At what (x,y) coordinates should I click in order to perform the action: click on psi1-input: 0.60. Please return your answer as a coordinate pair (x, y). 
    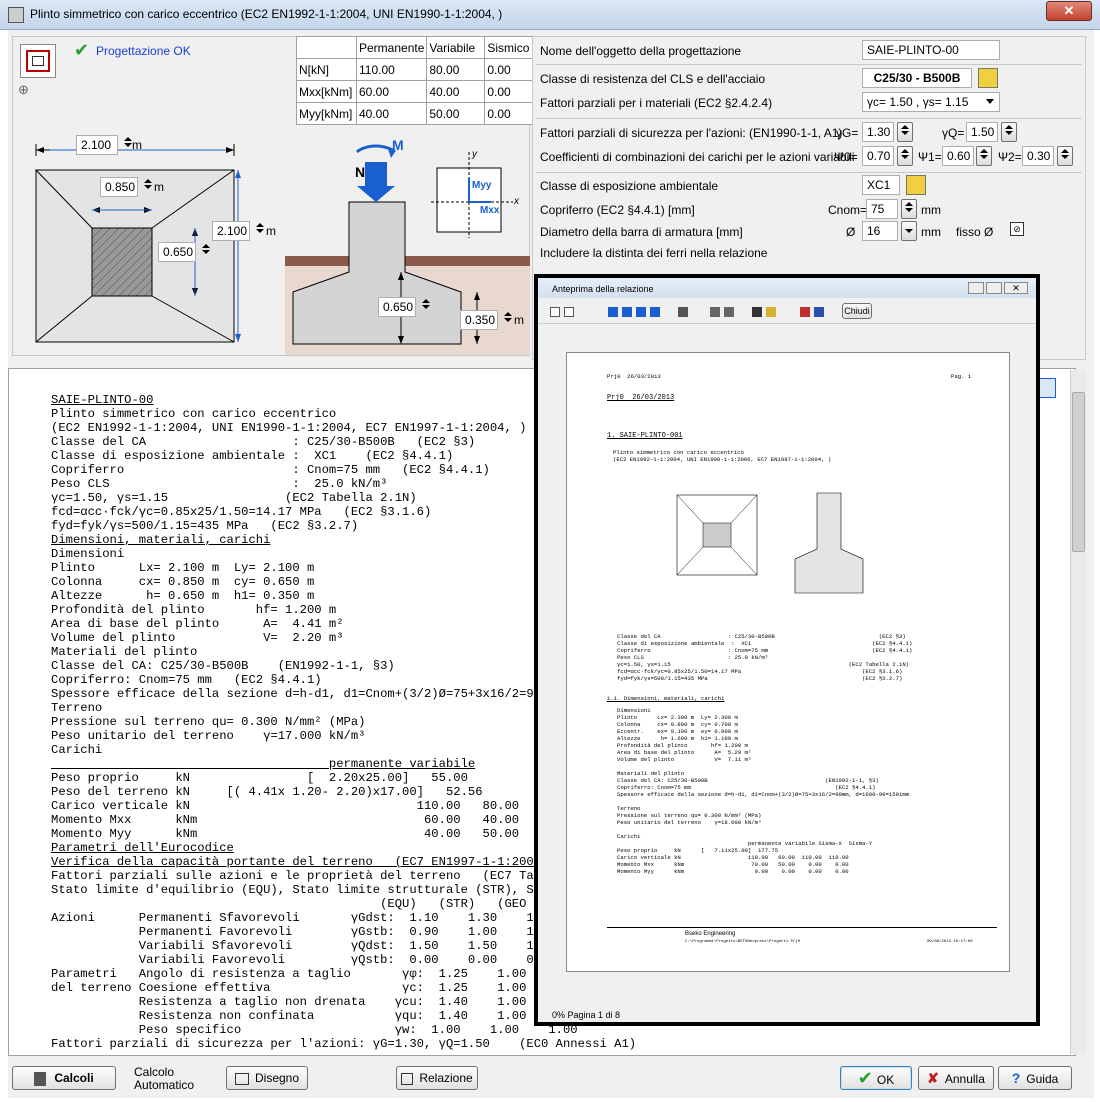
    Looking at the image, I should click on (958, 156).